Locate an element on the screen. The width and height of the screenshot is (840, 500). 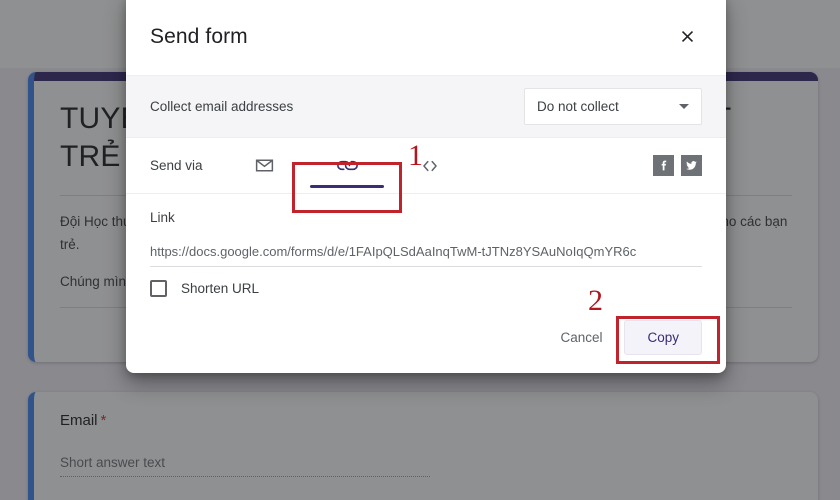
collect-email-label: Collect email addresses is located at coordinates (222, 106).